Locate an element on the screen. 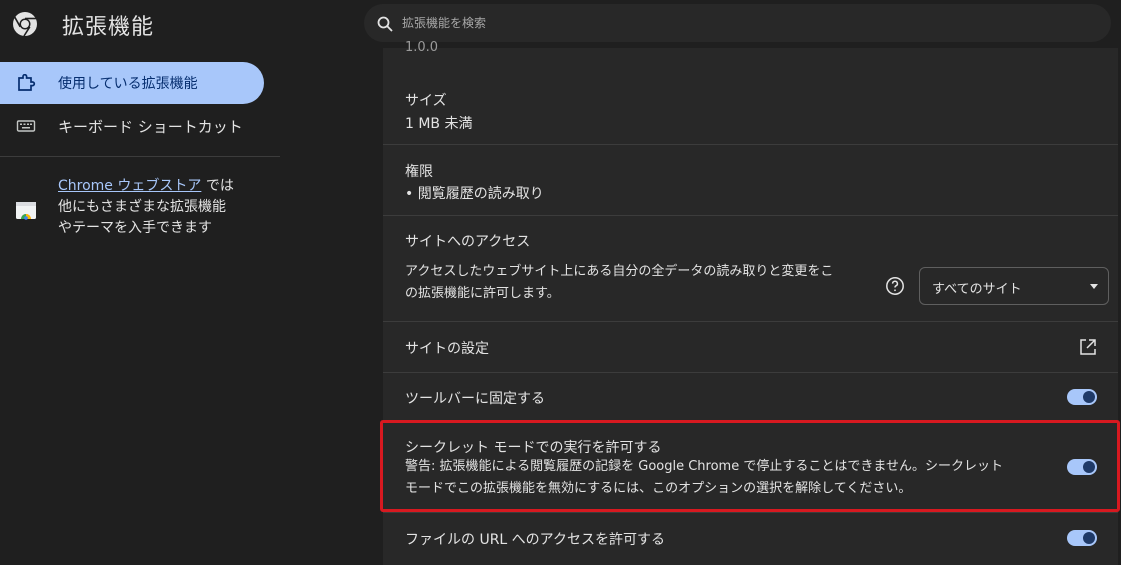  store-text-line2: 他にもさまざまな拡張機能 is located at coordinates (142, 207).